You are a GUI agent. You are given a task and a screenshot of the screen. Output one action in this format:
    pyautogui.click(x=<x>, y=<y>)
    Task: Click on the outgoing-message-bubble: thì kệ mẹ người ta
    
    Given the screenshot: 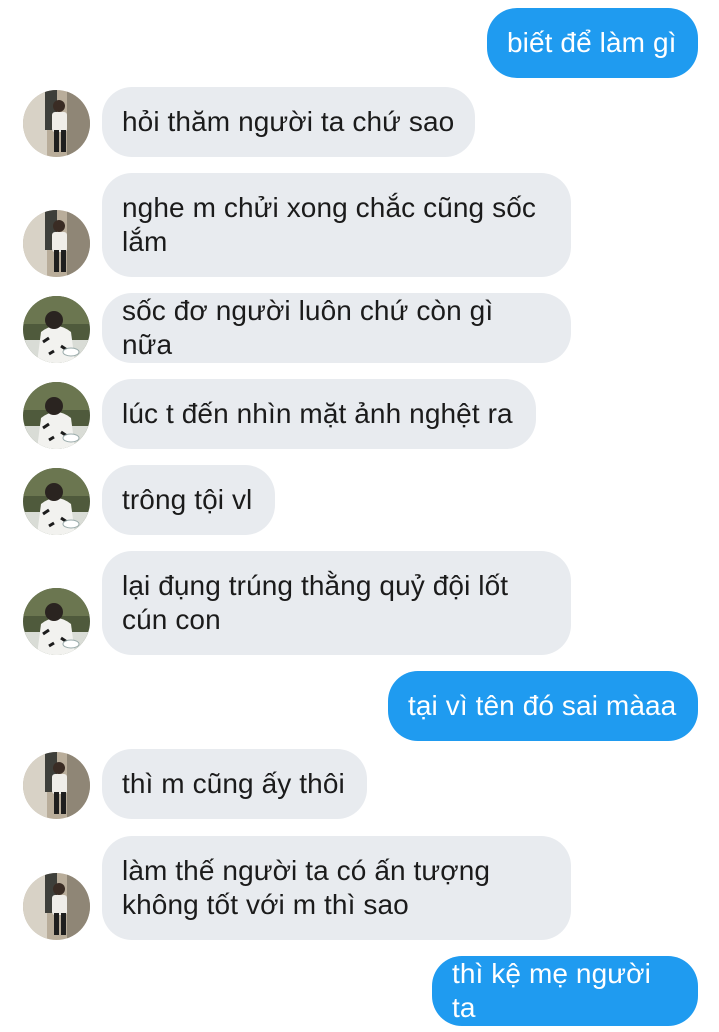 What is the action you would take?
    pyautogui.click(x=565, y=991)
    